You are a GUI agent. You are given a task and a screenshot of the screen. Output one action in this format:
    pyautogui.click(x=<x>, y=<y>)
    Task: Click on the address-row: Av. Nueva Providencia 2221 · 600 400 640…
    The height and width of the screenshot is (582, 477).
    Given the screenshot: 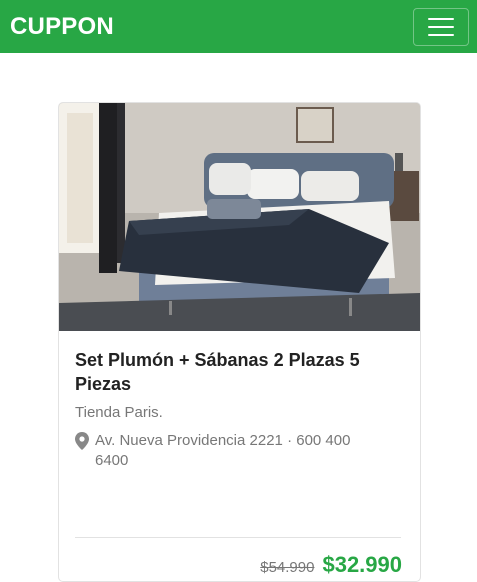 What is the action you would take?
    pyautogui.click(x=230, y=451)
    